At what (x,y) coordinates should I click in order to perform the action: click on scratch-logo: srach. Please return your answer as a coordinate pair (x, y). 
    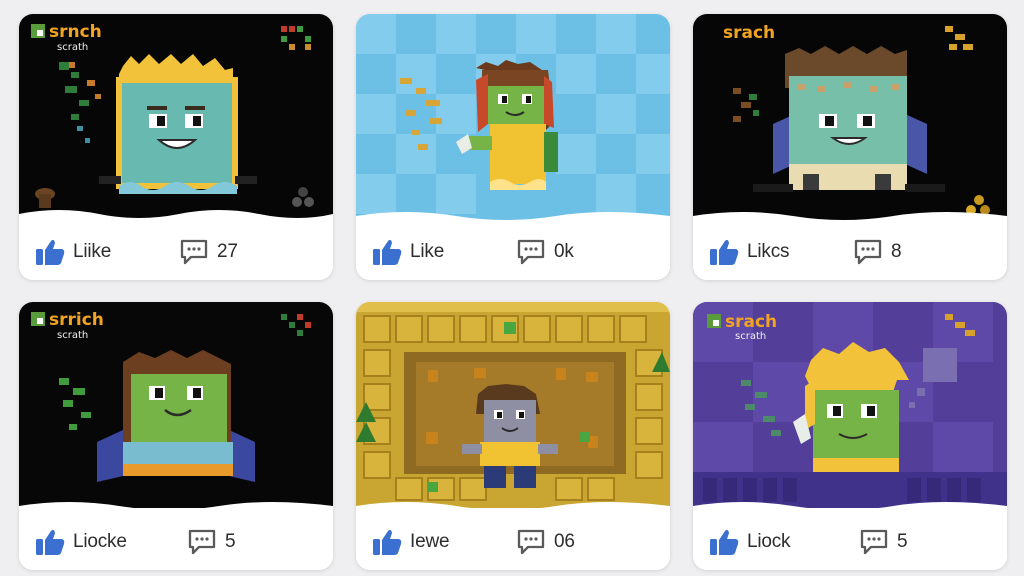
    Looking at the image, I should click on (749, 33).